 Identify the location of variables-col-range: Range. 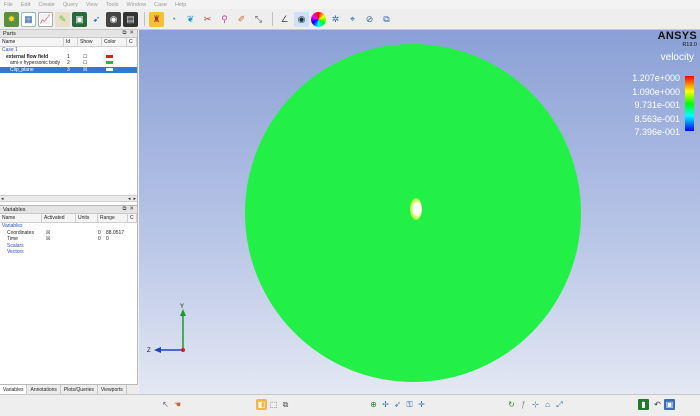
(113, 218).